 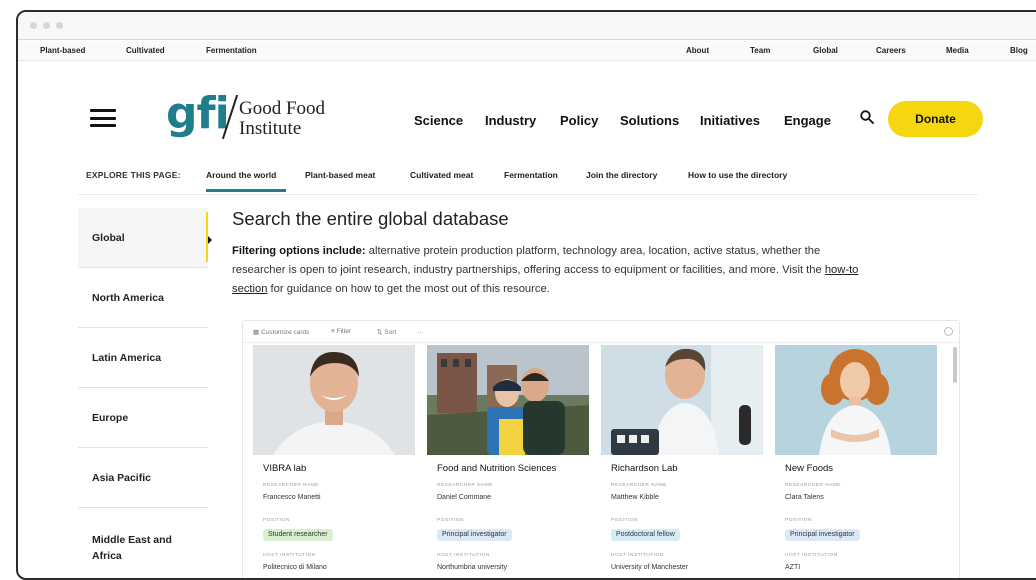 What do you see at coordinates (891, 50) in the screenshot?
I see `utility-nav-careers: Careers` at bounding box center [891, 50].